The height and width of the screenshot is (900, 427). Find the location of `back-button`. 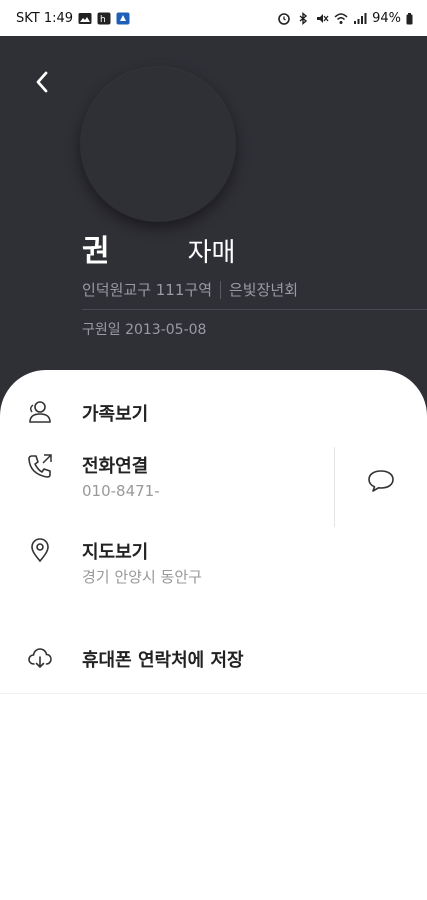

back-button is located at coordinates (42, 82).